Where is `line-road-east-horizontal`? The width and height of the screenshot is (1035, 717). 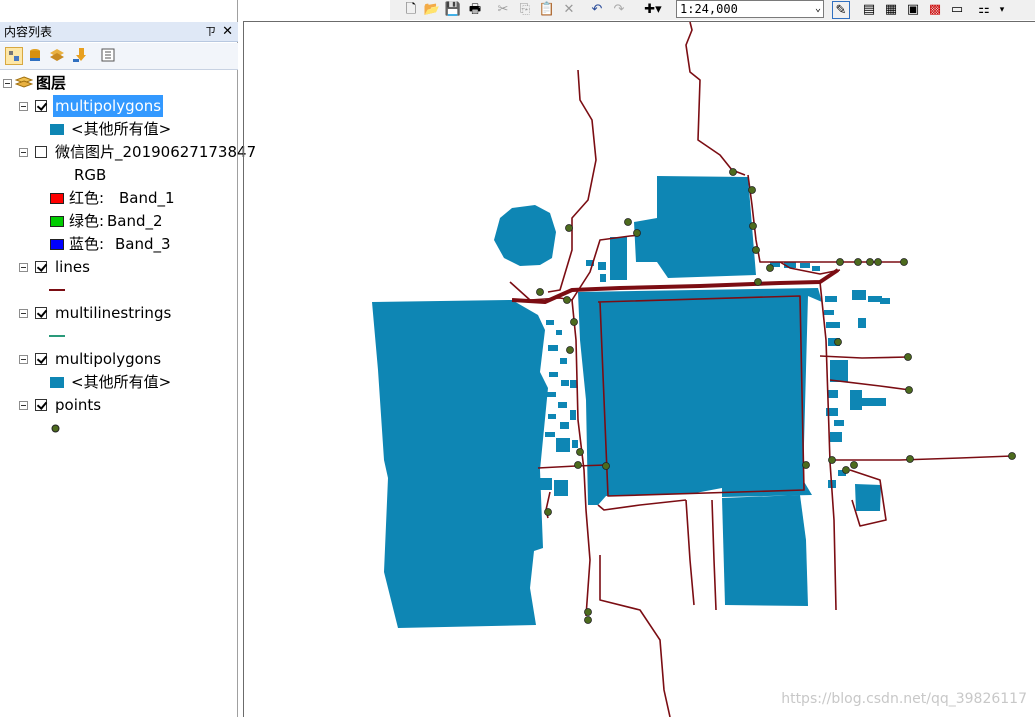
line-road-east-horizontal is located at coordinates (864, 357).